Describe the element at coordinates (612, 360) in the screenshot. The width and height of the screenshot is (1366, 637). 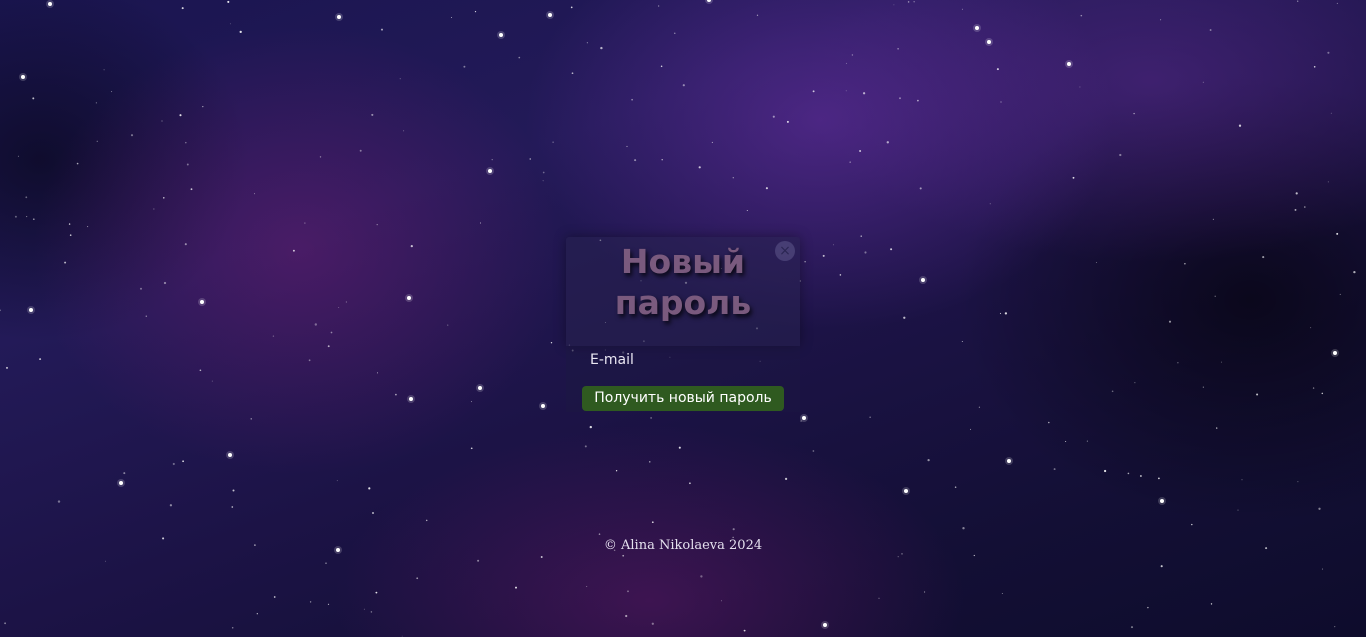
I see `email-field: E-mail` at that location.